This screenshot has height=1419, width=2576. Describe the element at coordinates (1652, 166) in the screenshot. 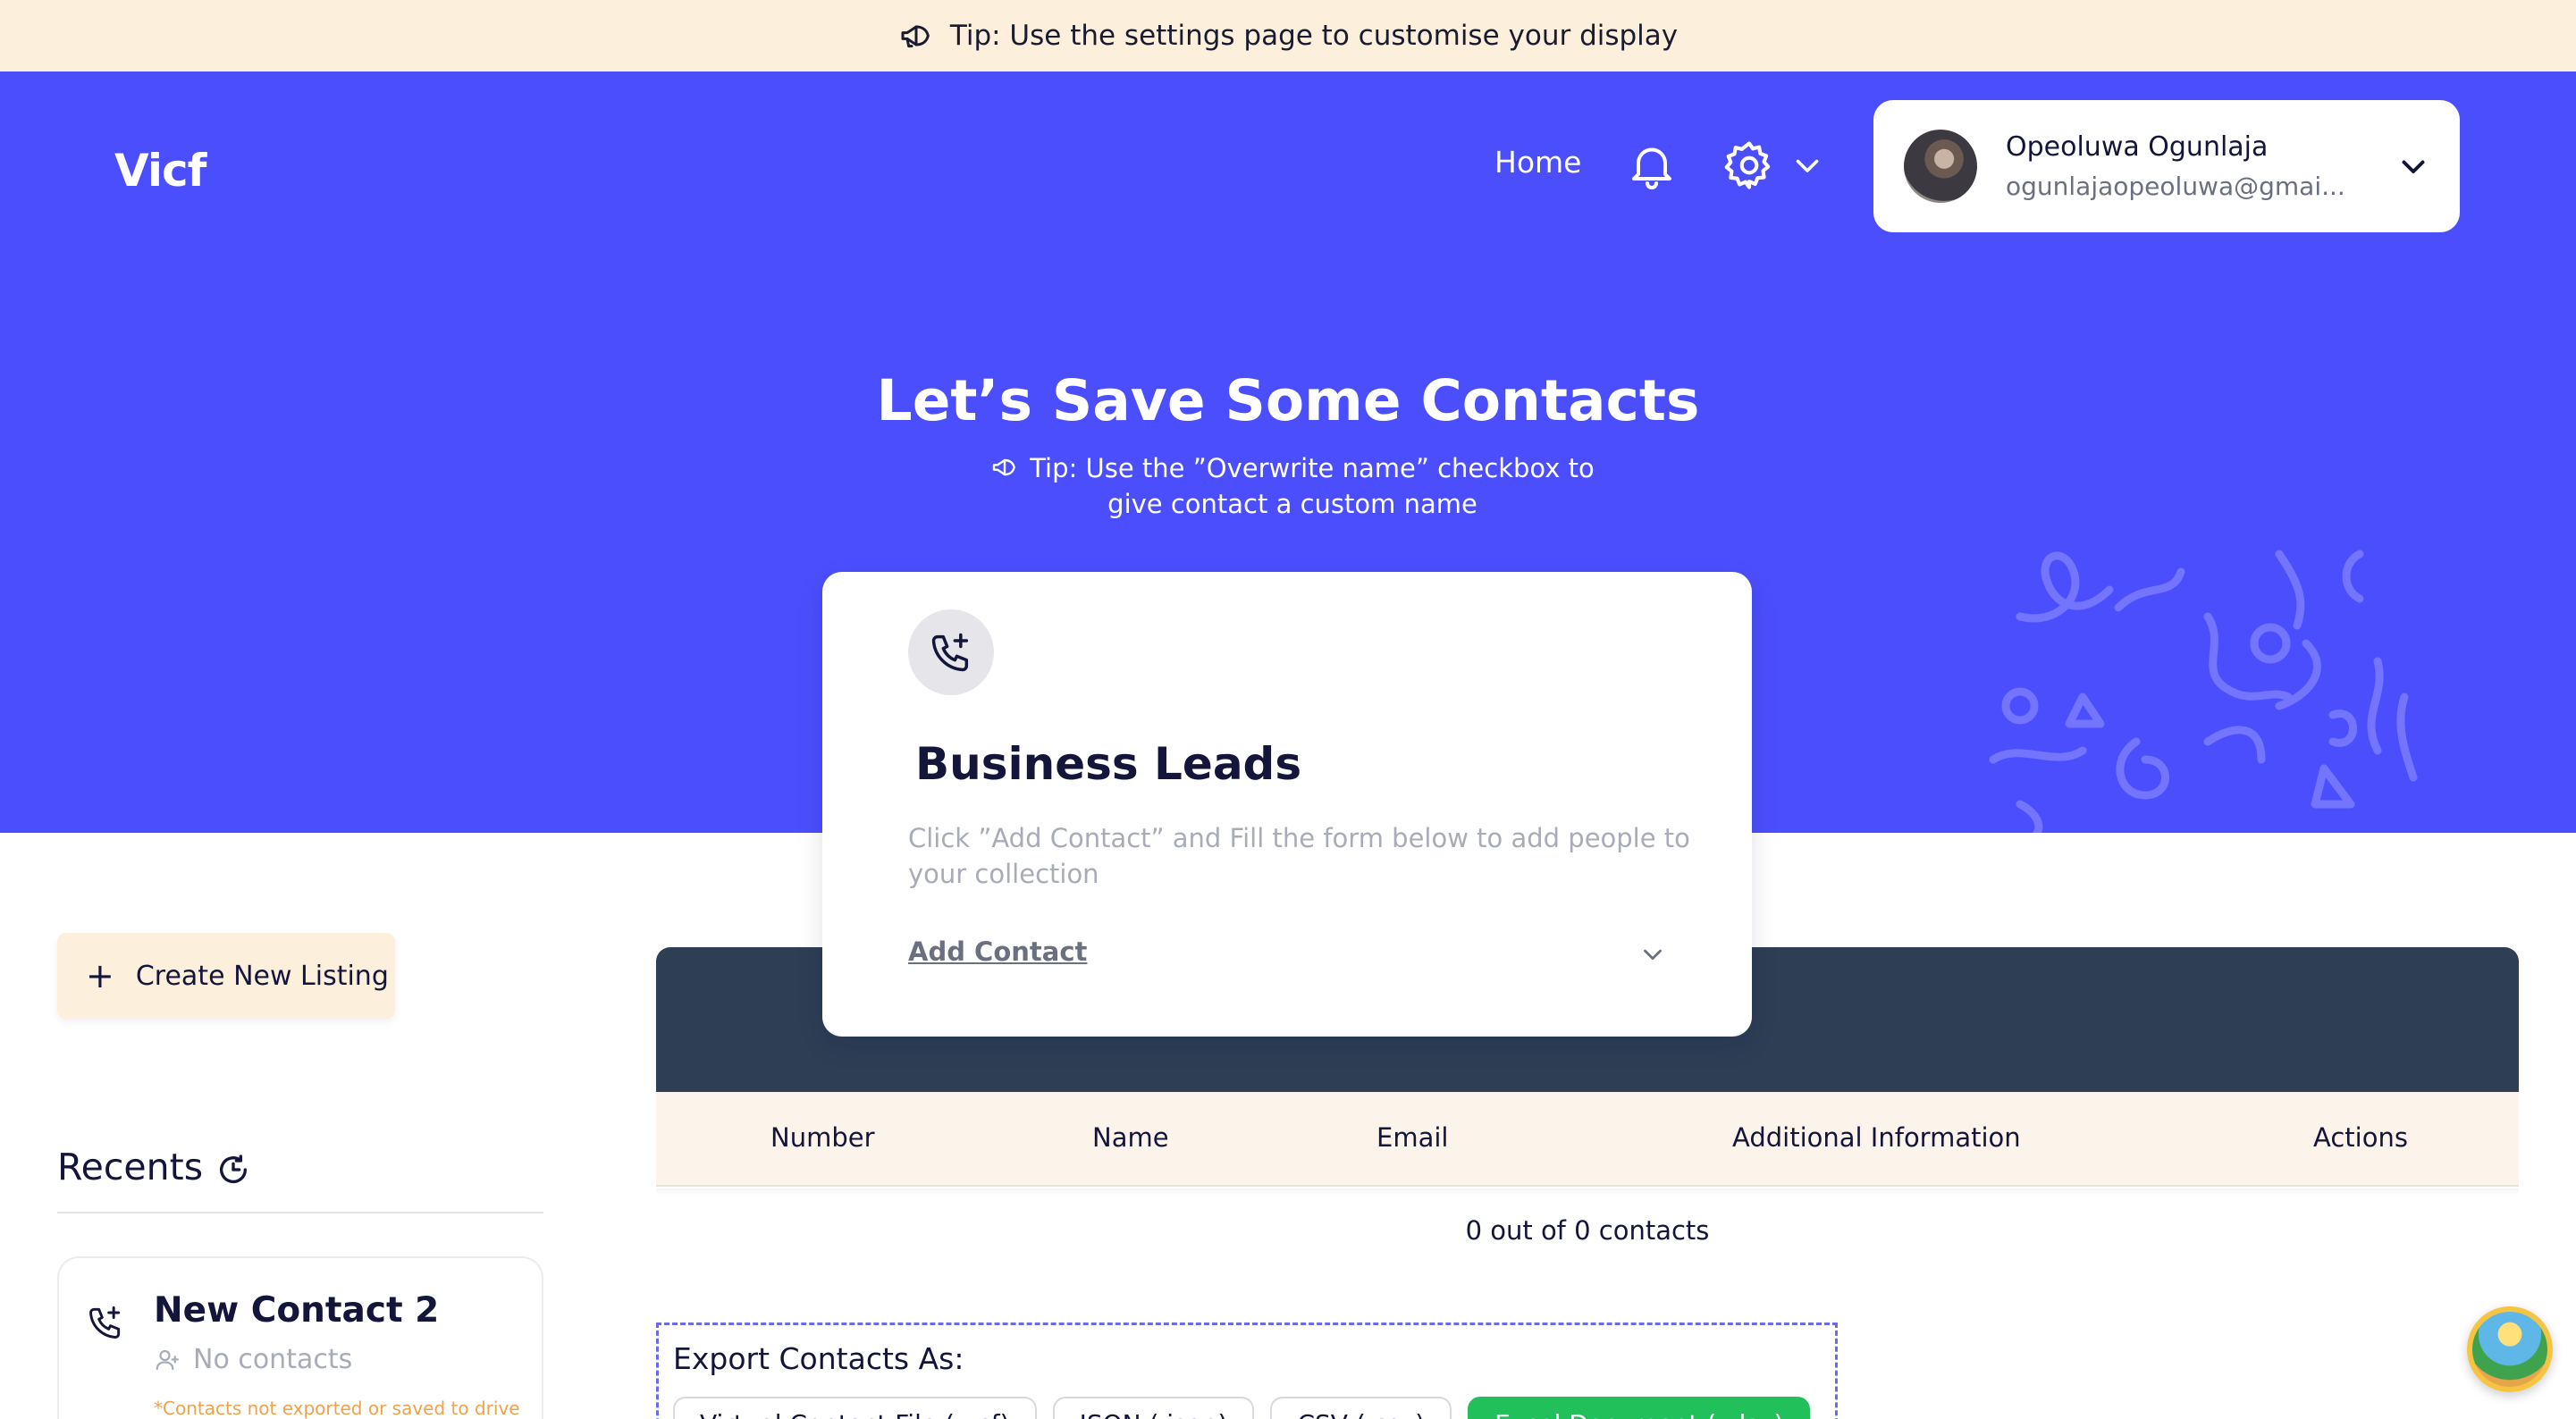

I see `bell-icon` at that location.